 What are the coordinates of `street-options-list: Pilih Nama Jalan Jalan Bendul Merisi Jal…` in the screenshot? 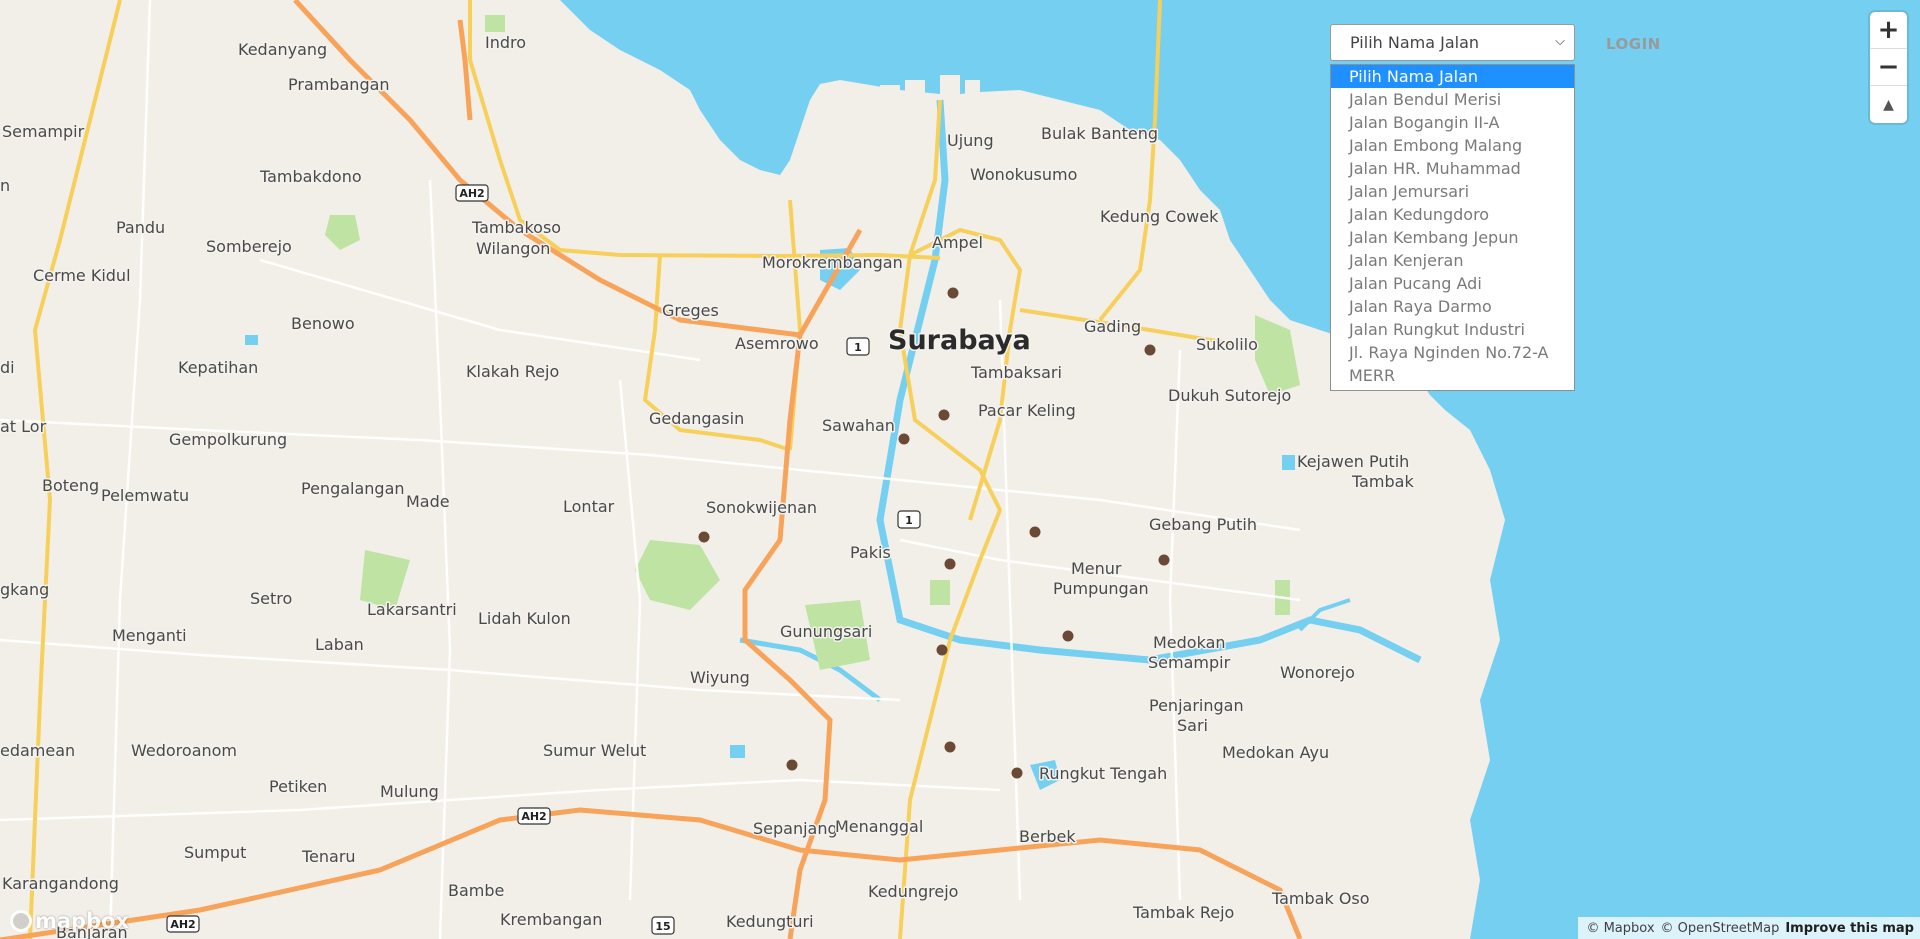 It's located at (1452, 227).